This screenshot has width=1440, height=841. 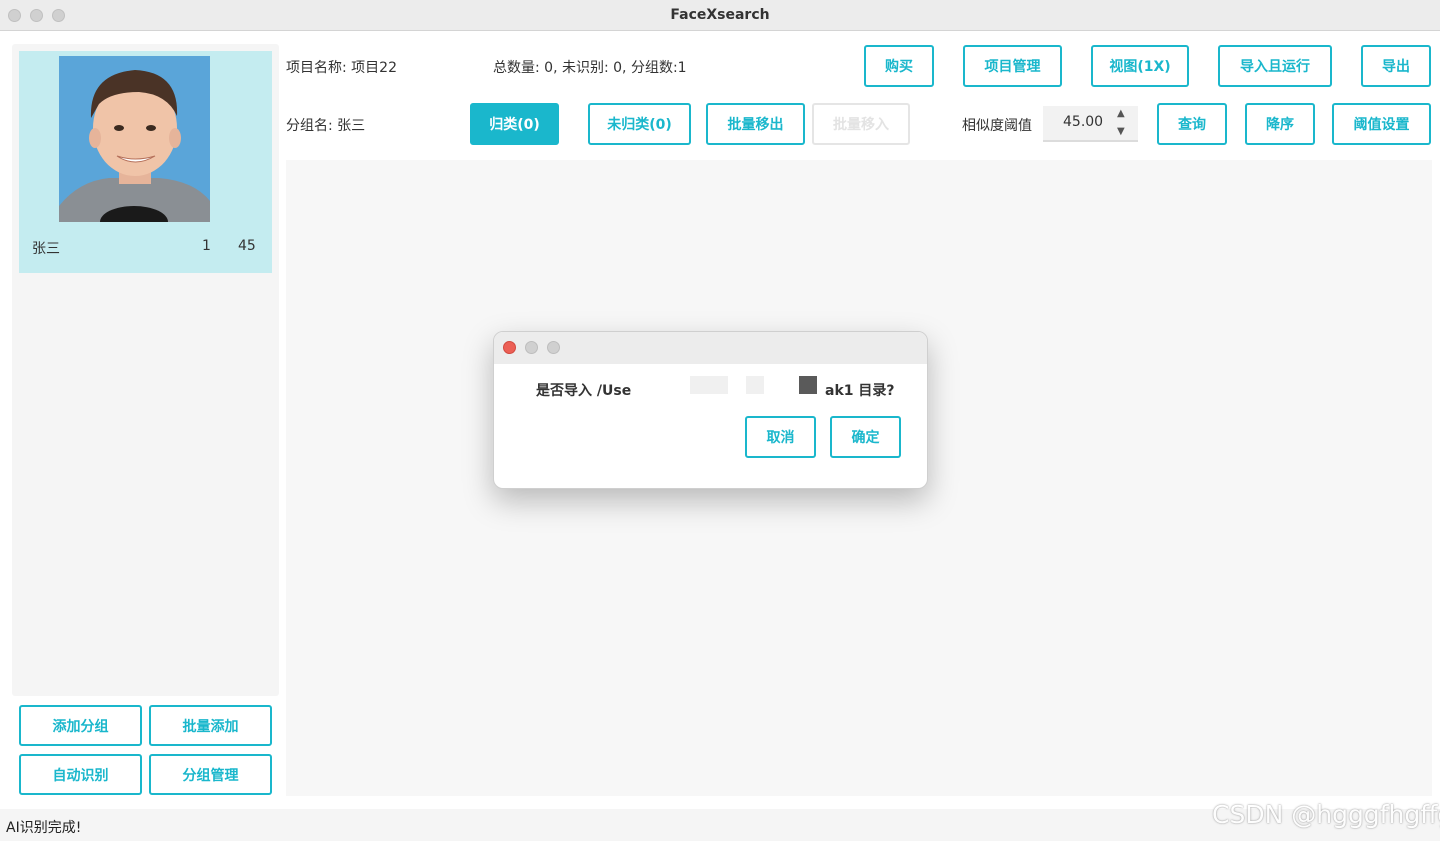 I want to click on batch-move-in-button: 批量移入, so click(x=861, y=124).